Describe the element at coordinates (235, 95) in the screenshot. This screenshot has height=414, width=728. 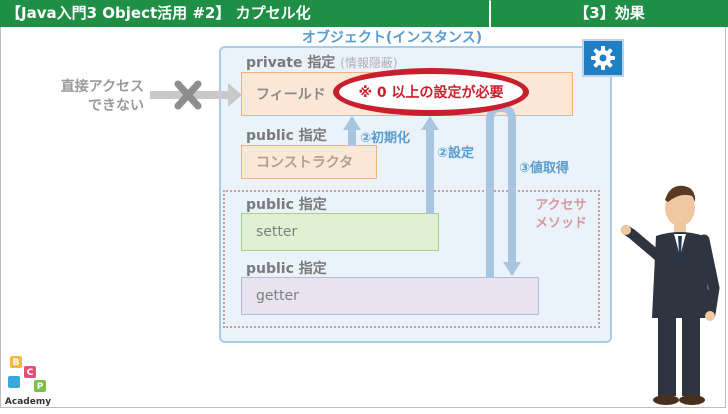
I see `blocked-arrow-head` at that location.